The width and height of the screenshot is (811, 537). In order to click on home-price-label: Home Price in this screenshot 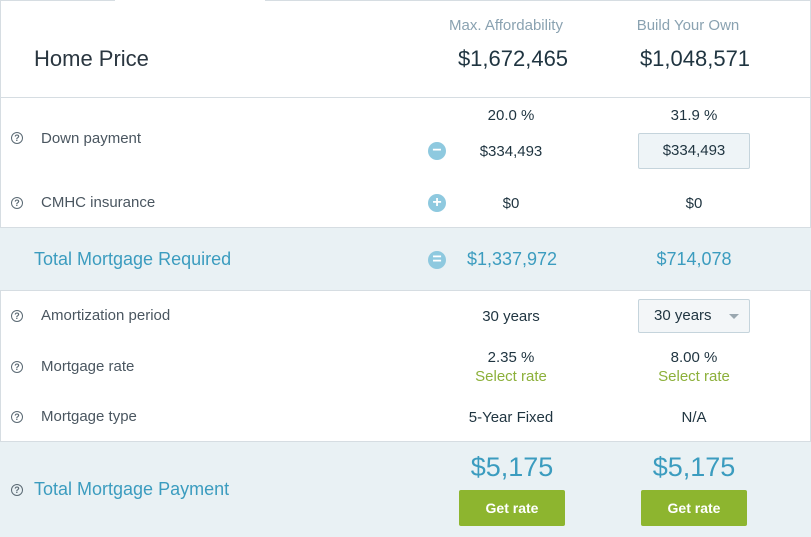, I will do `click(91, 58)`.